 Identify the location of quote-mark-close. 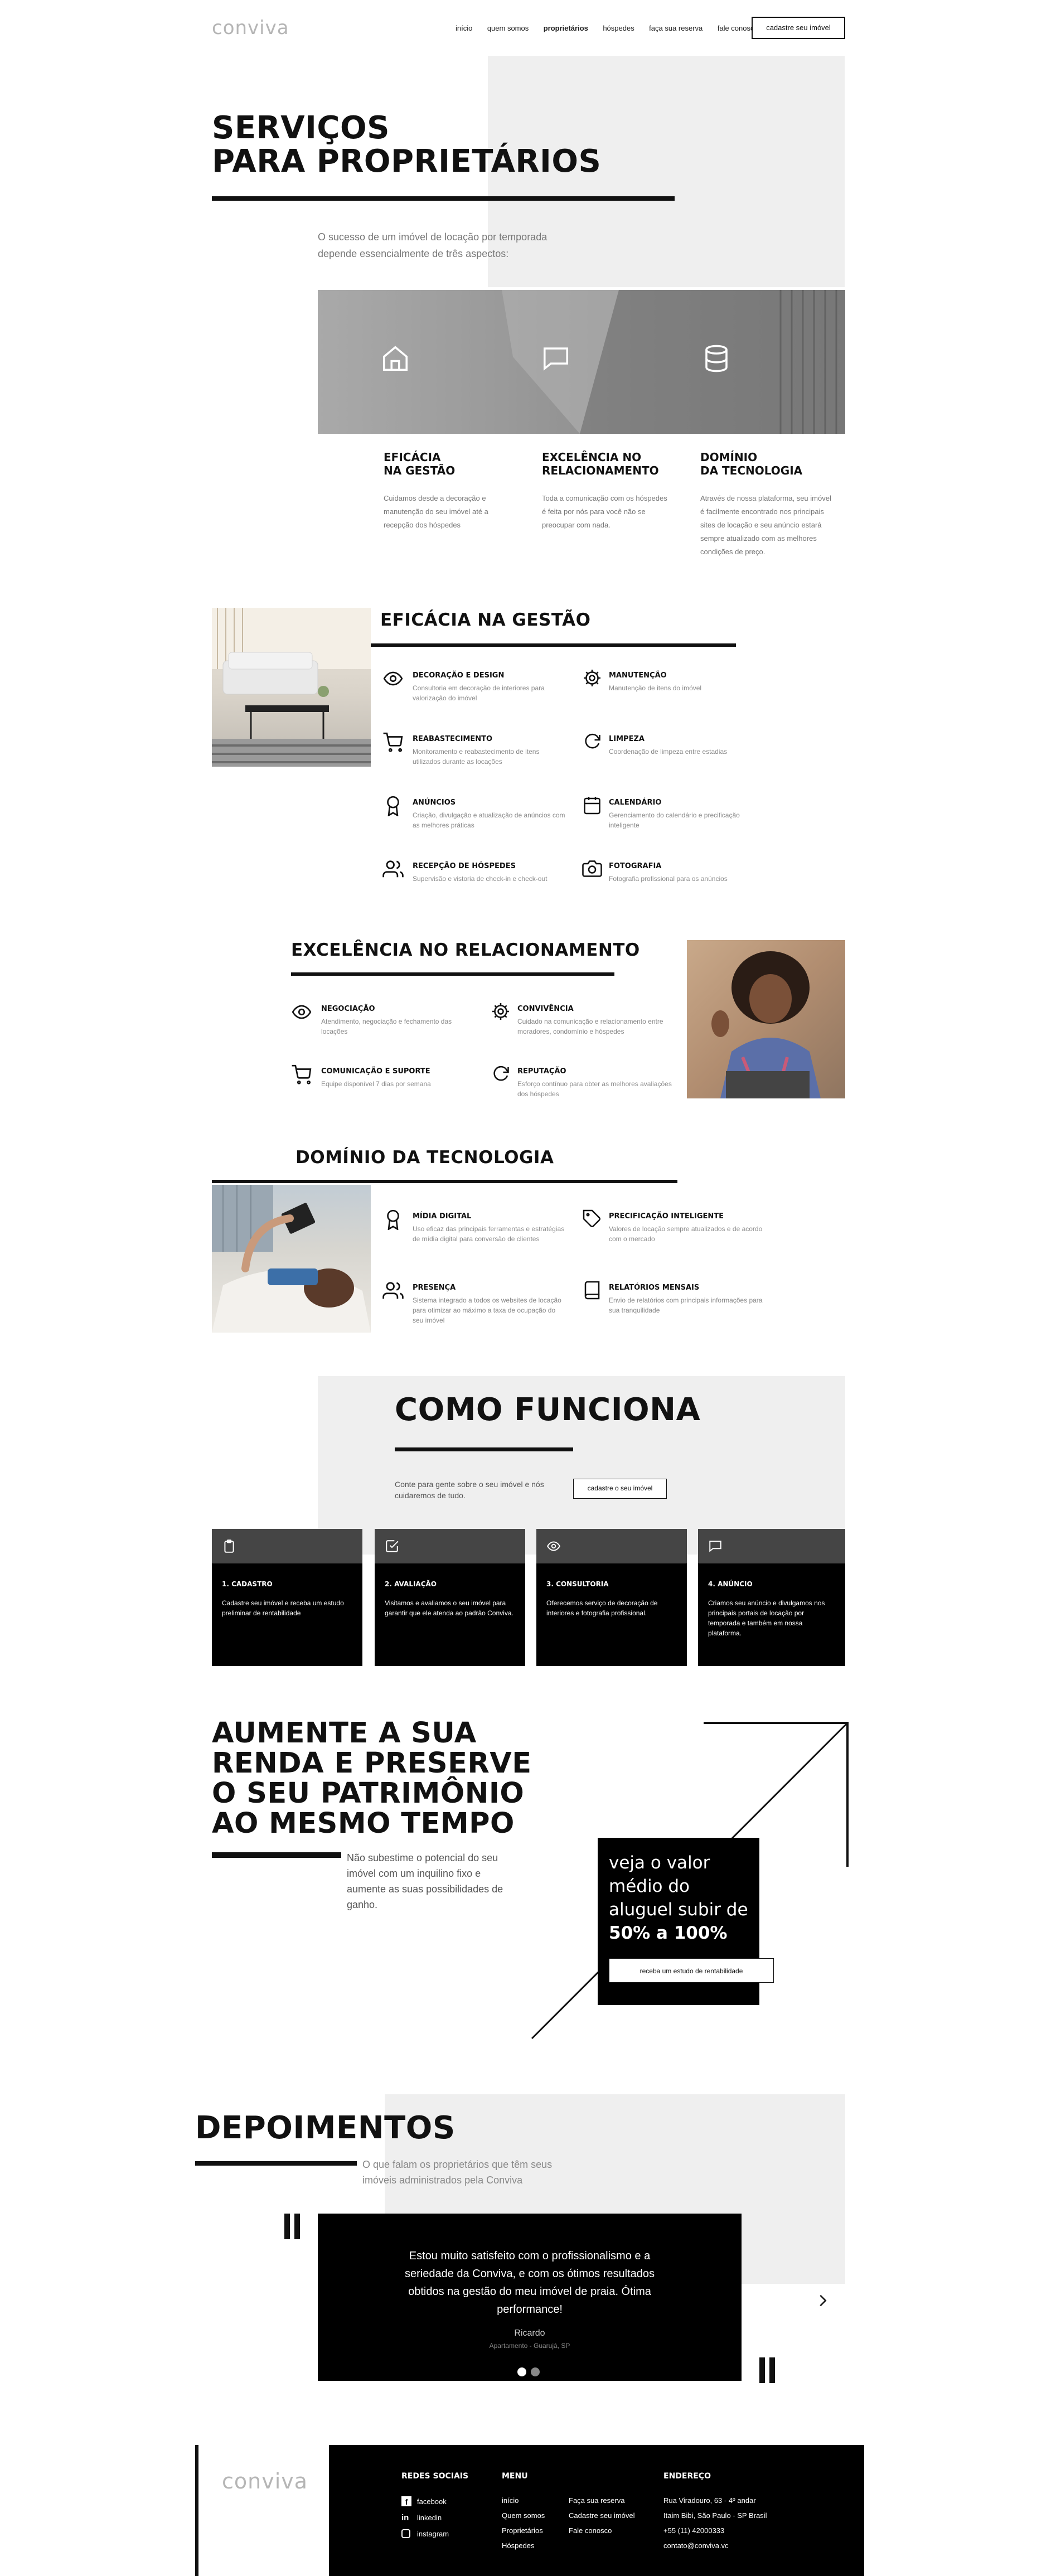
(767, 2370).